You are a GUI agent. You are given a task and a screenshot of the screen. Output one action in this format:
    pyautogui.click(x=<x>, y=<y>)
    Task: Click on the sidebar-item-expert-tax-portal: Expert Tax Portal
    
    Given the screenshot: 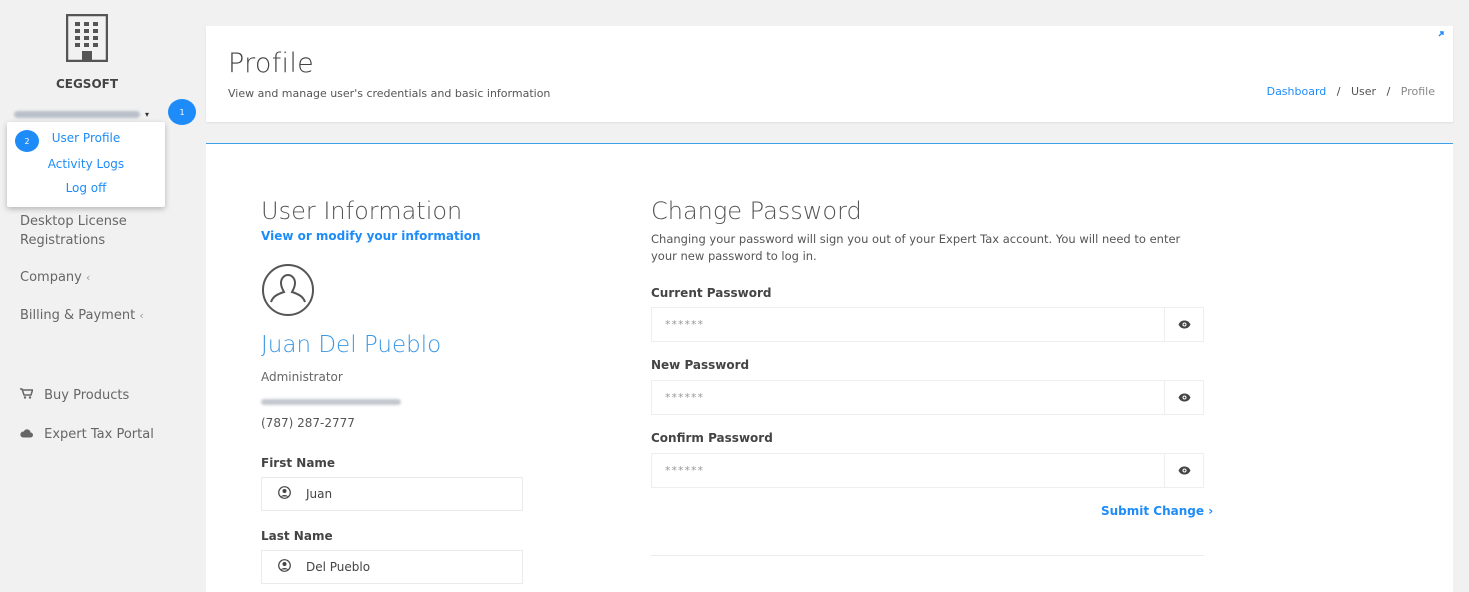 What is the action you would take?
    pyautogui.click(x=87, y=434)
    